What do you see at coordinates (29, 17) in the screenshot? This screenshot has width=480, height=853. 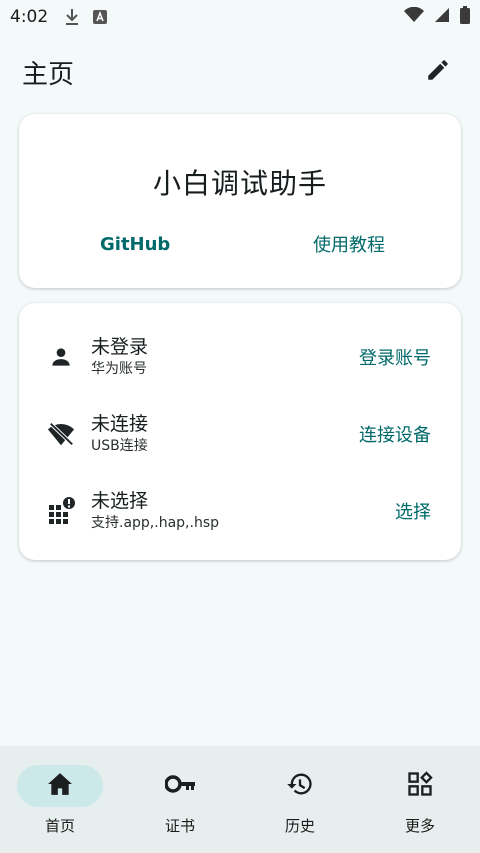 I see `status-time: 4:02` at bounding box center [29, 17].